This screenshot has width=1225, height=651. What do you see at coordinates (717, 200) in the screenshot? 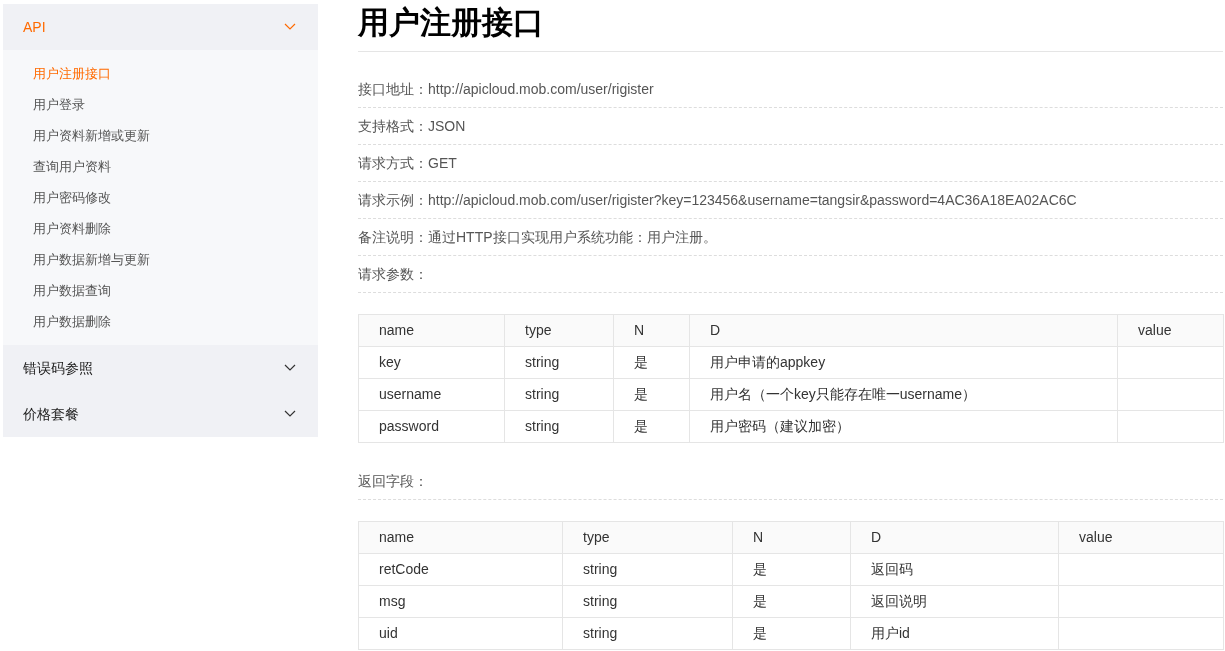
I see `info-line: 请求示例：http://apicloud.mob.com/user/rigister?key=123456&username=tangsir&password=4AC36A18EA02AC6C` at bounding box center [717, 200].